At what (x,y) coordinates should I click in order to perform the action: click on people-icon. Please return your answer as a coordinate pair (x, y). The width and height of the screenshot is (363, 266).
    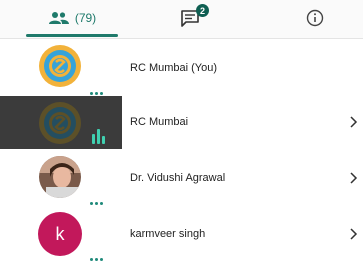
    Looking at the image, I should click on (58, 18).